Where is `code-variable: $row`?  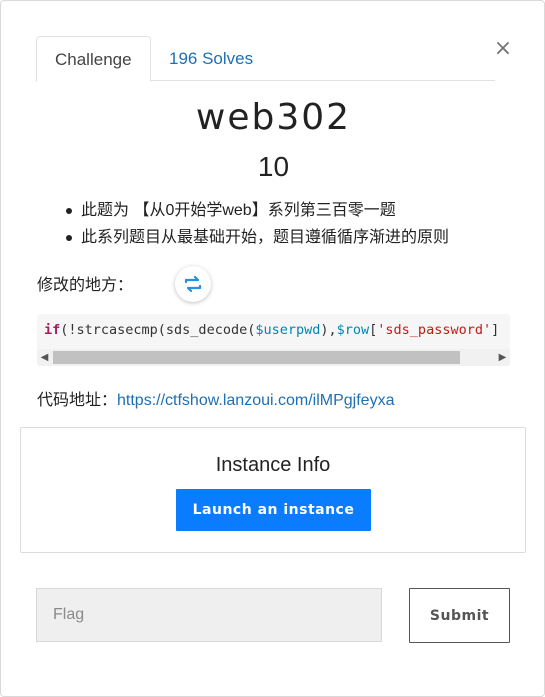
code-variable: $row is located at coordinates (353, 330).